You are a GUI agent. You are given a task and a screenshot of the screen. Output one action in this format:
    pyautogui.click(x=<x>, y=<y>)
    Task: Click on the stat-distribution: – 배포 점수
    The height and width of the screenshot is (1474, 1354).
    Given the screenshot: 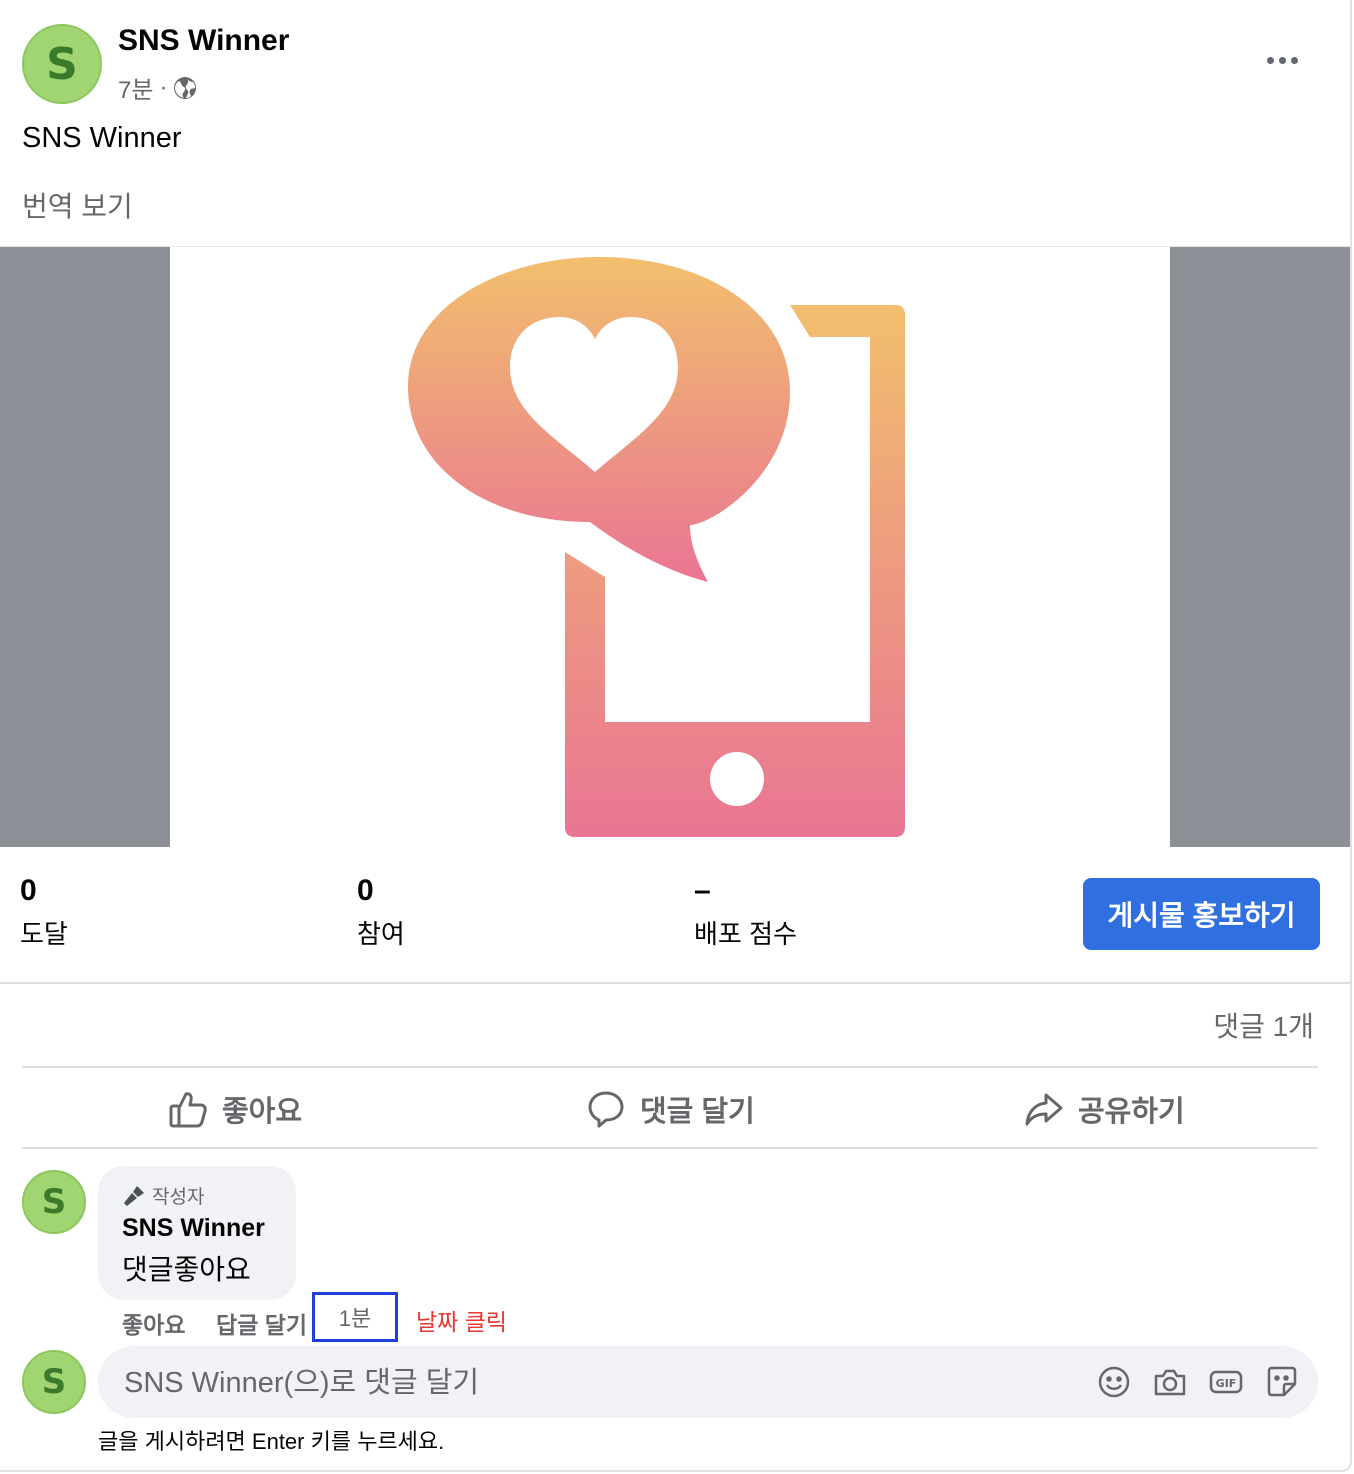 What is the action you would take?
    pyautogui.click(x=745, y=912)
    